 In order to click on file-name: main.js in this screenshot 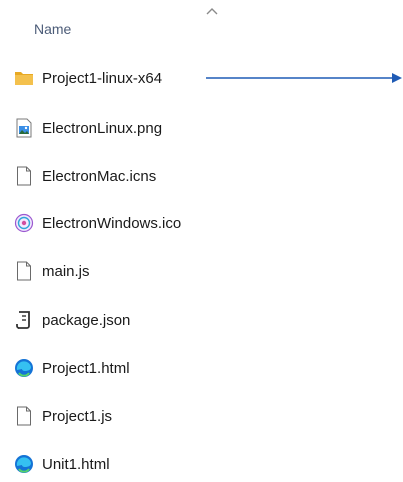, I will do `click(66, 271)`.